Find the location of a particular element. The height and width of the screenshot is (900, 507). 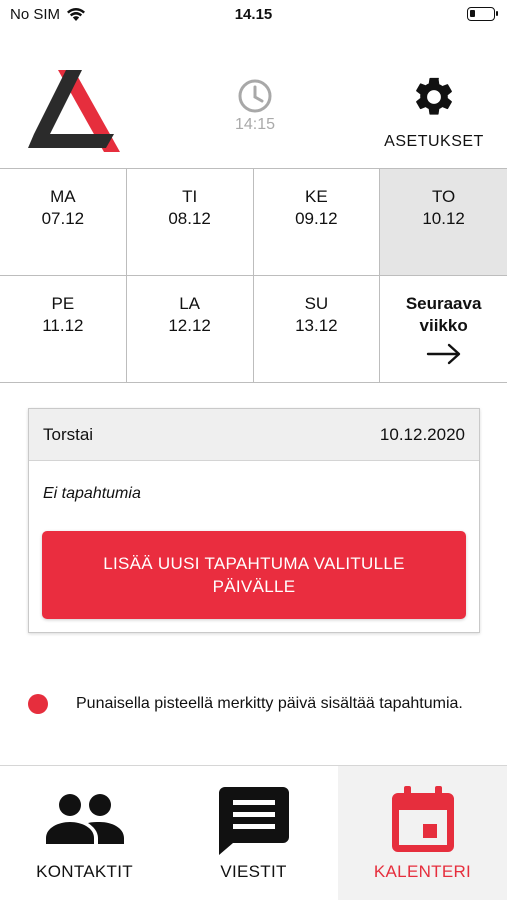

battery-icon is located at coordinates (482, 14).